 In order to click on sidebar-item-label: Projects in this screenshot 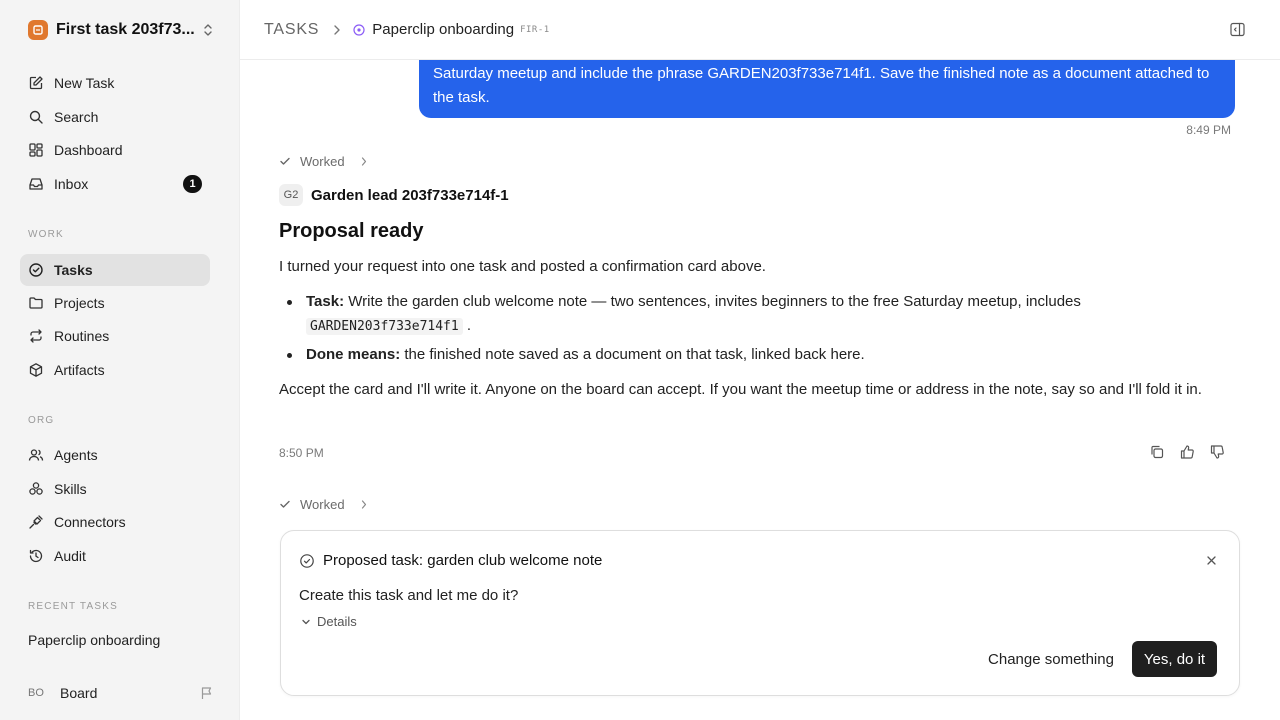, I will do `click(79, 303)`.